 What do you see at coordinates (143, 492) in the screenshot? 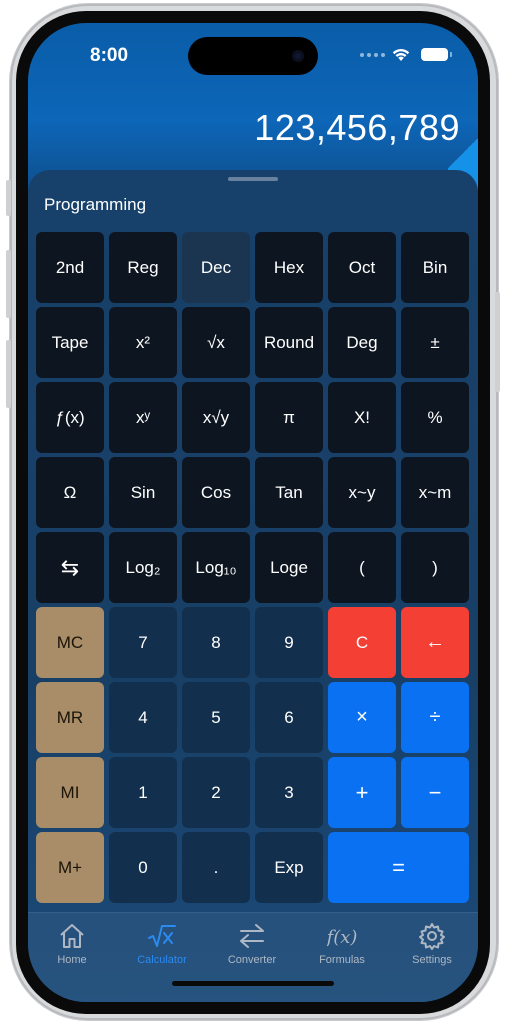
I see `key-sin: Sin` at bounding box center [143, 492].